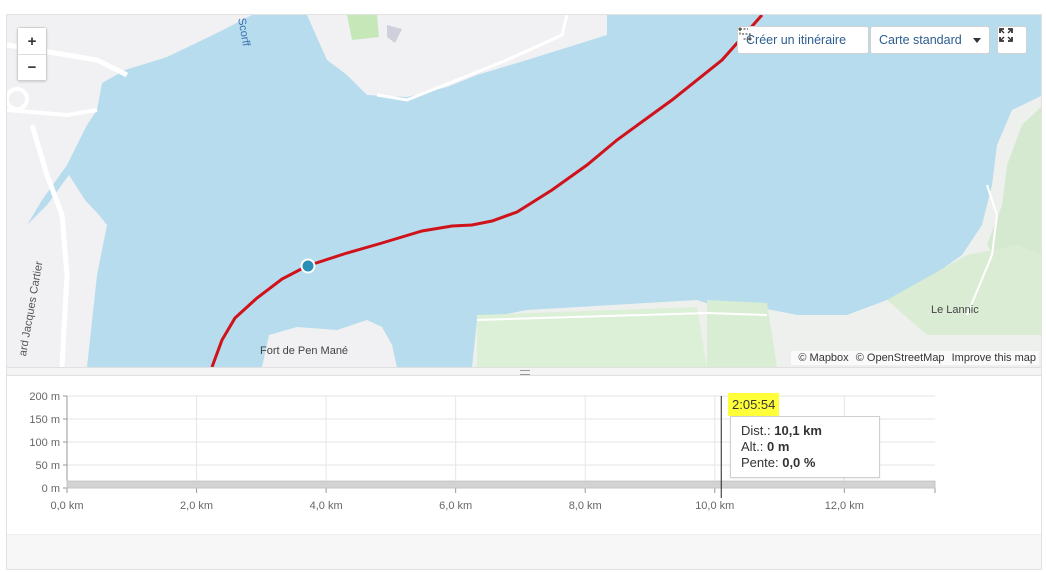 The height and width of the screenshot is (572, 1046). I want to click on tooltip-dist-label: Dist.:, so click(756, 430).